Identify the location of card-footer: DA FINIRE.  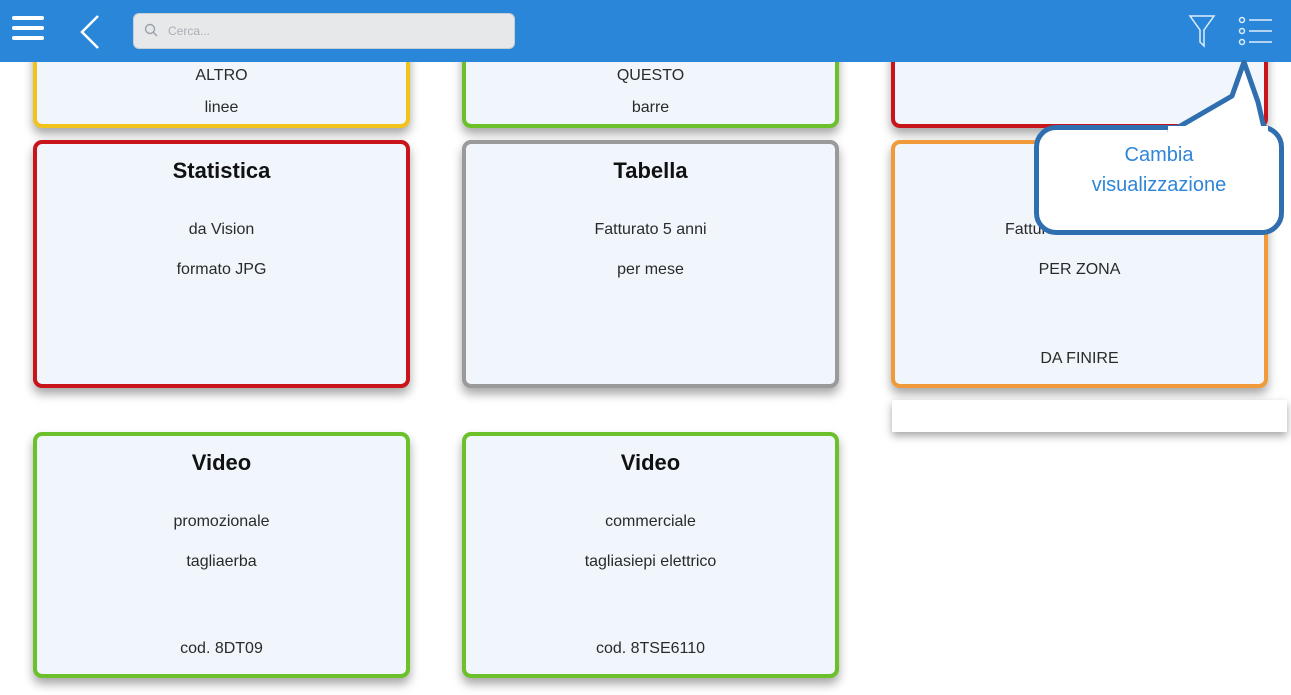
(1079, 358).